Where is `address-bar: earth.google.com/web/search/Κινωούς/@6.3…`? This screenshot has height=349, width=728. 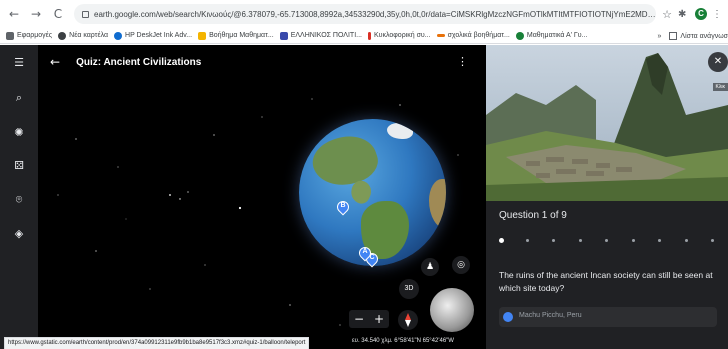
address-bar: earth.google.com/web/search/Κινωούς/@6.3… is located at coordinates (365, 14).